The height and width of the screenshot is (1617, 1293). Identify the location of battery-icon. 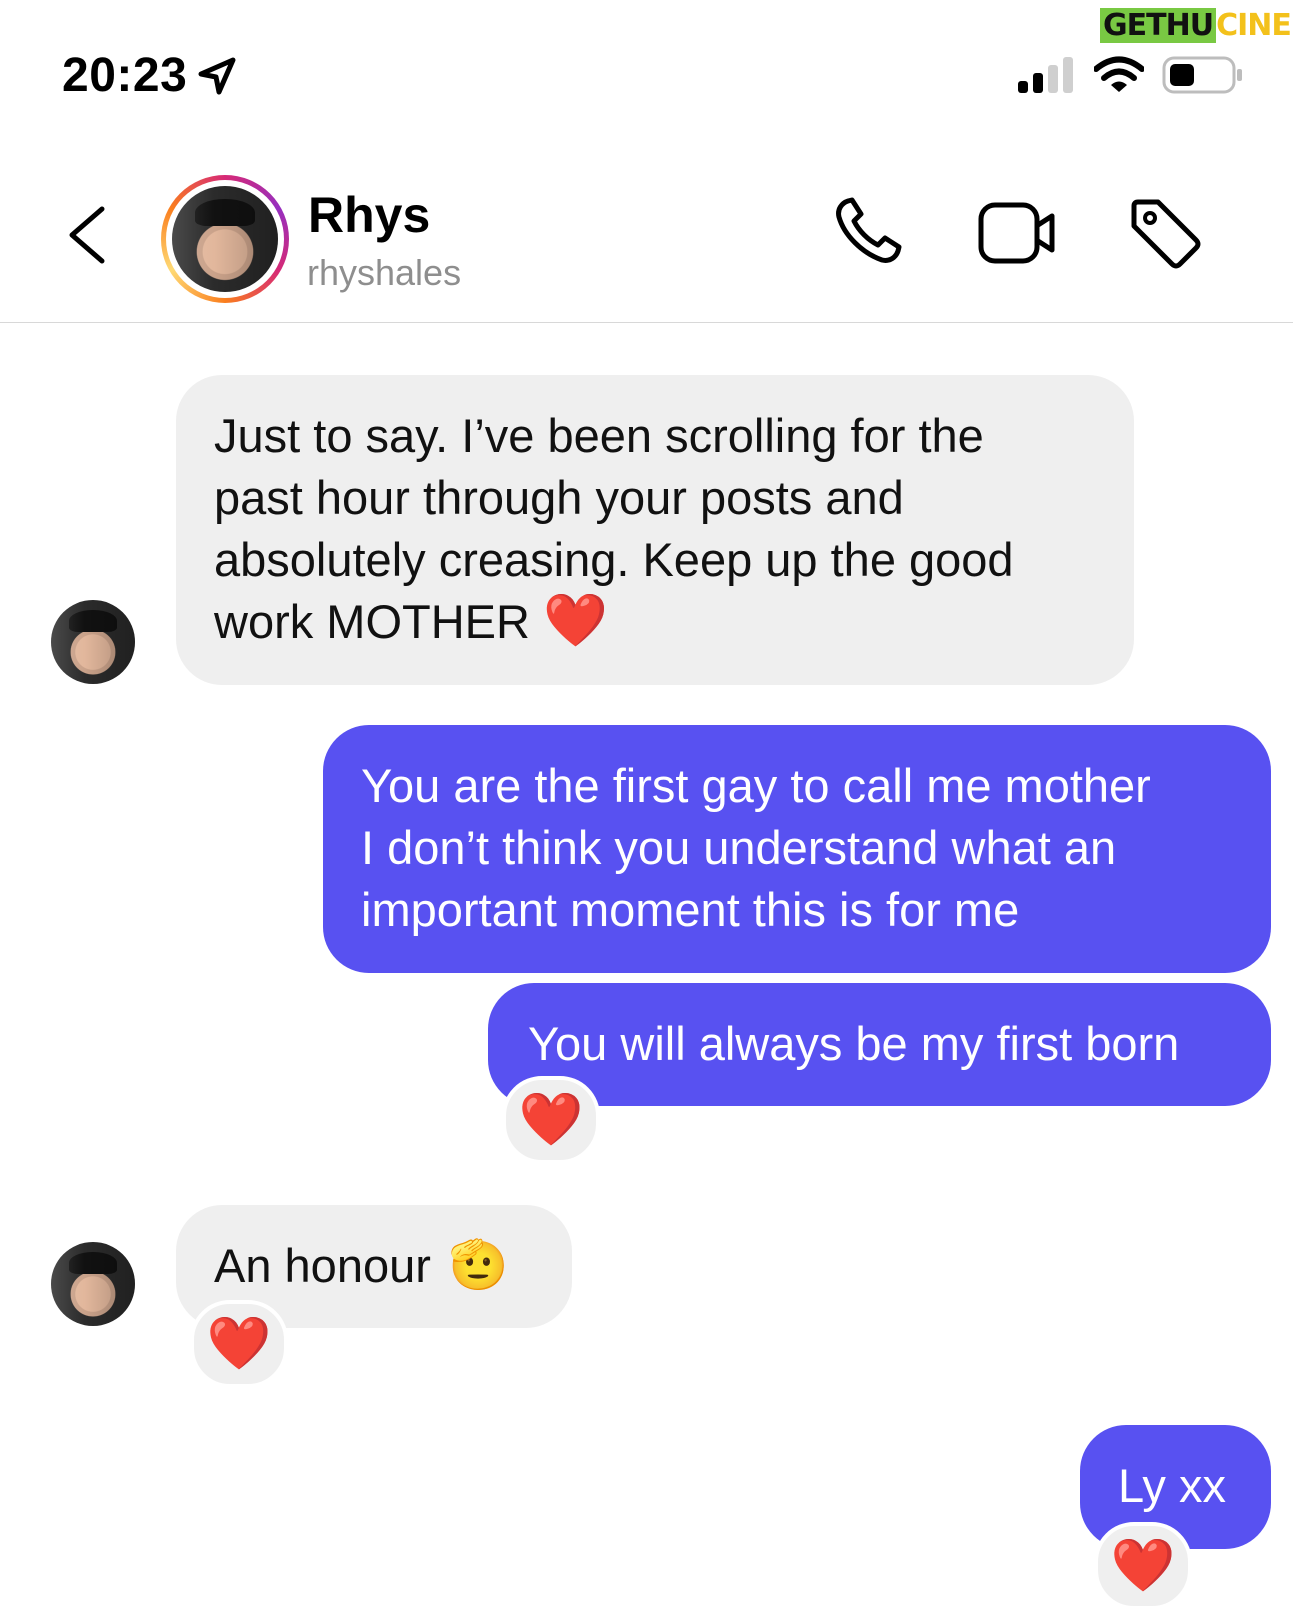
(1202, 75).